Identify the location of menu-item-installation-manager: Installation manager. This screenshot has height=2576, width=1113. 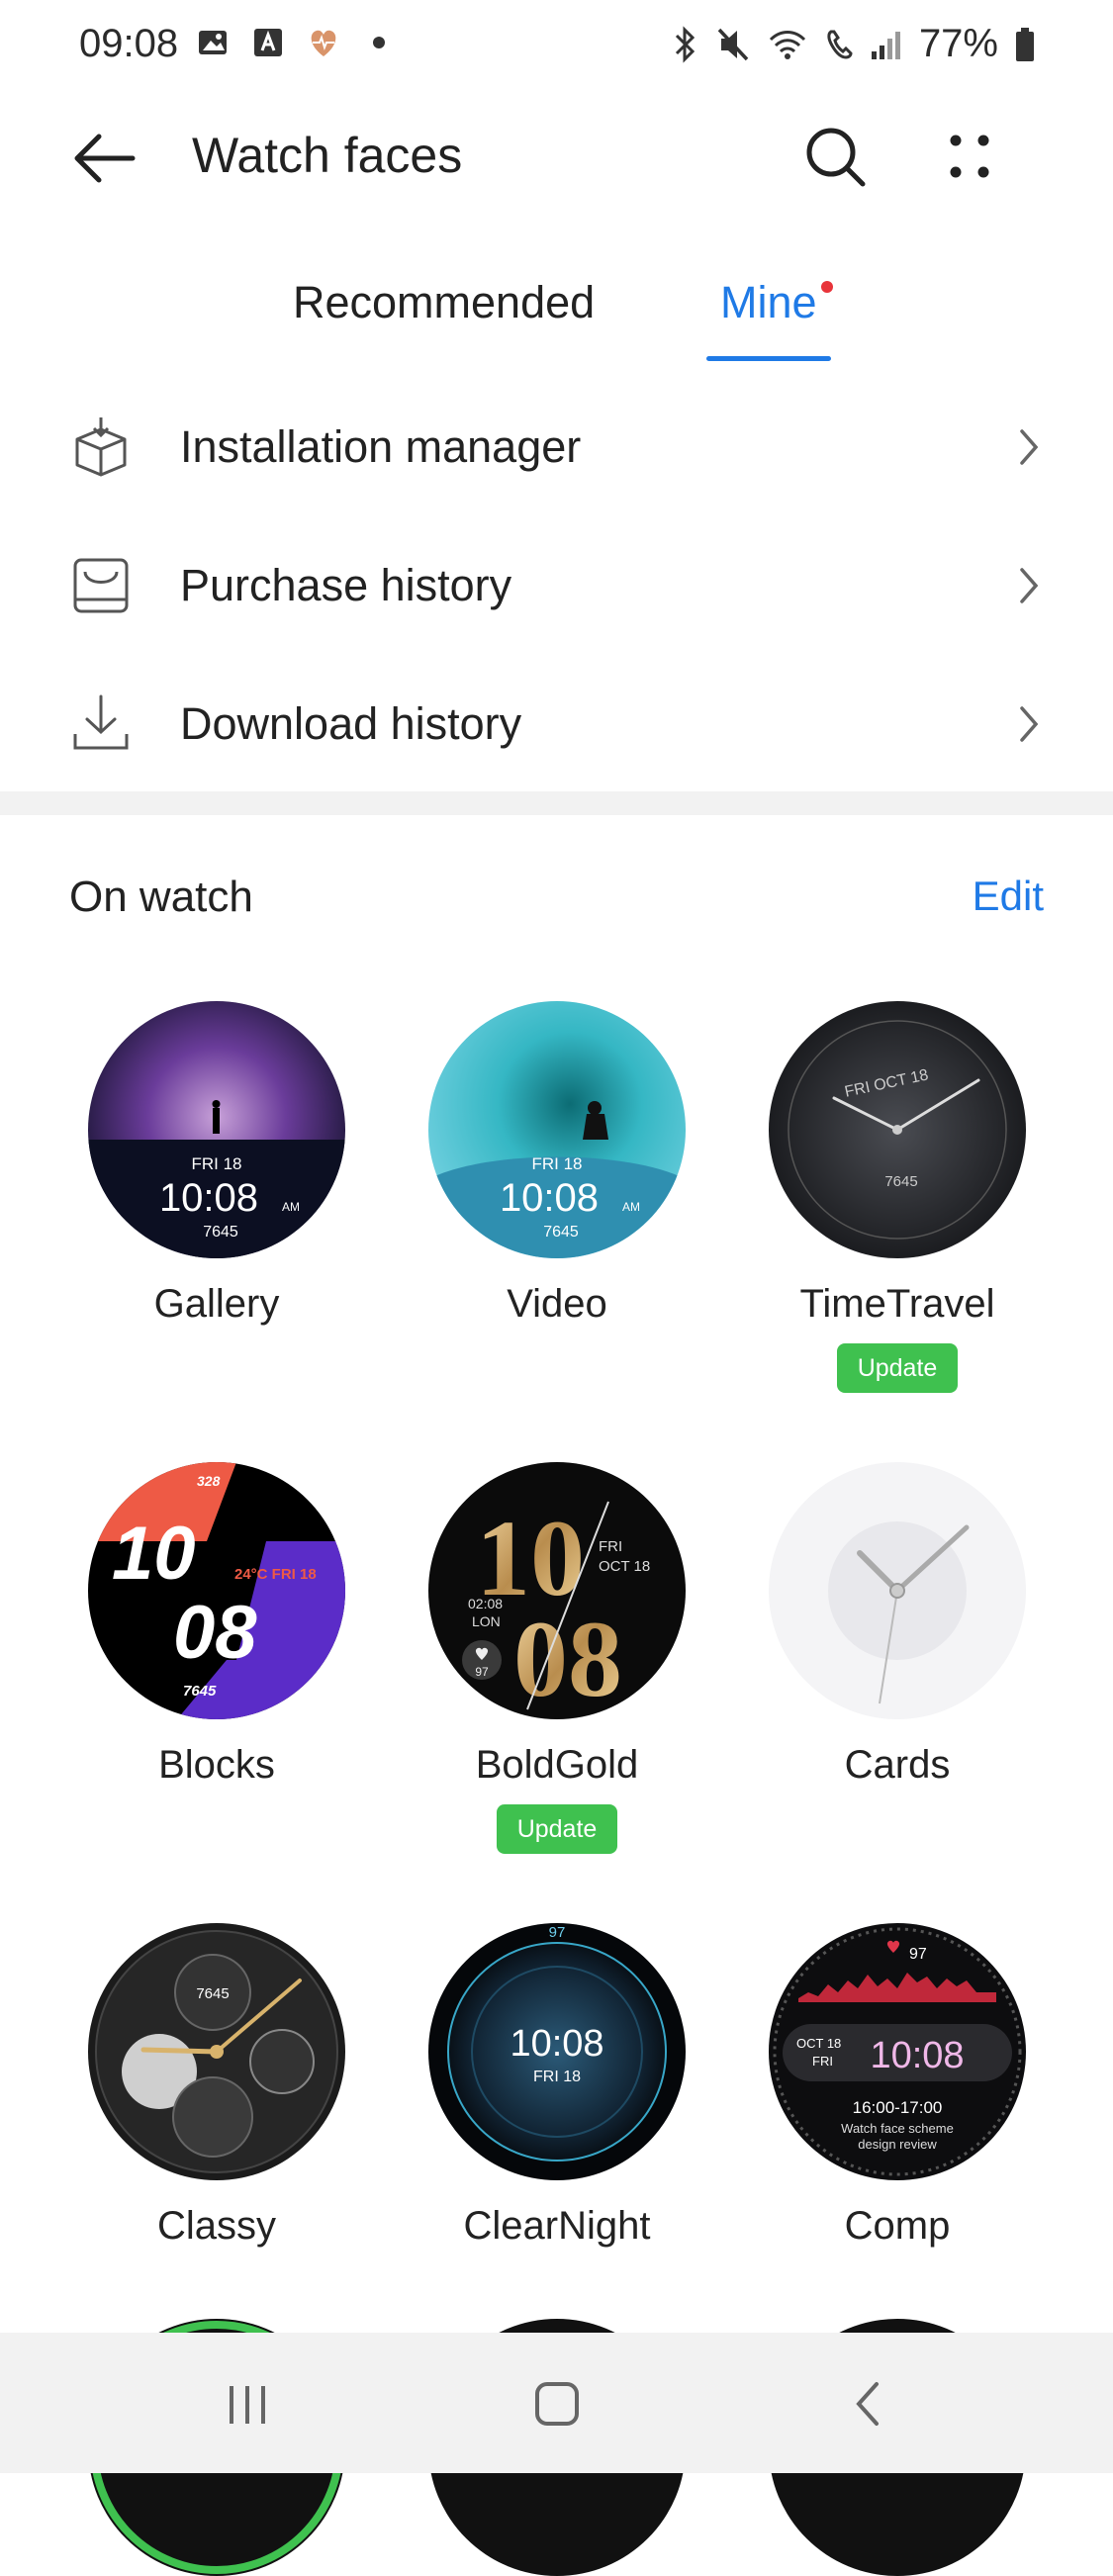
(556, 447).